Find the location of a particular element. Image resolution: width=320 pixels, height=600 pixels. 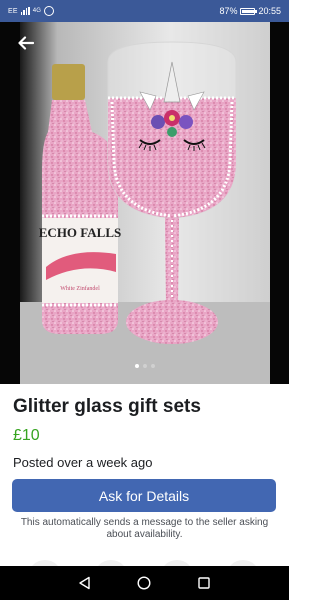

system-recents-button is located at coordinates (204, 583).